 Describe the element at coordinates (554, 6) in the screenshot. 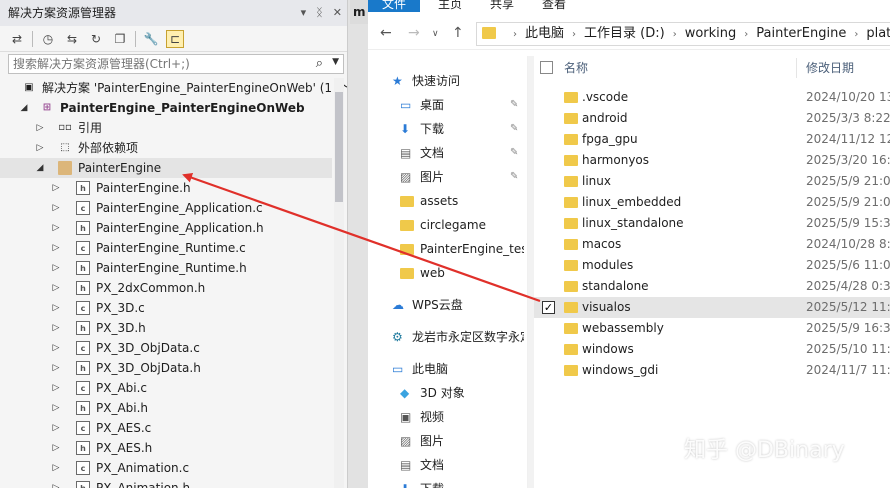

I see `ribbon-tab-view: 查看` at that location.